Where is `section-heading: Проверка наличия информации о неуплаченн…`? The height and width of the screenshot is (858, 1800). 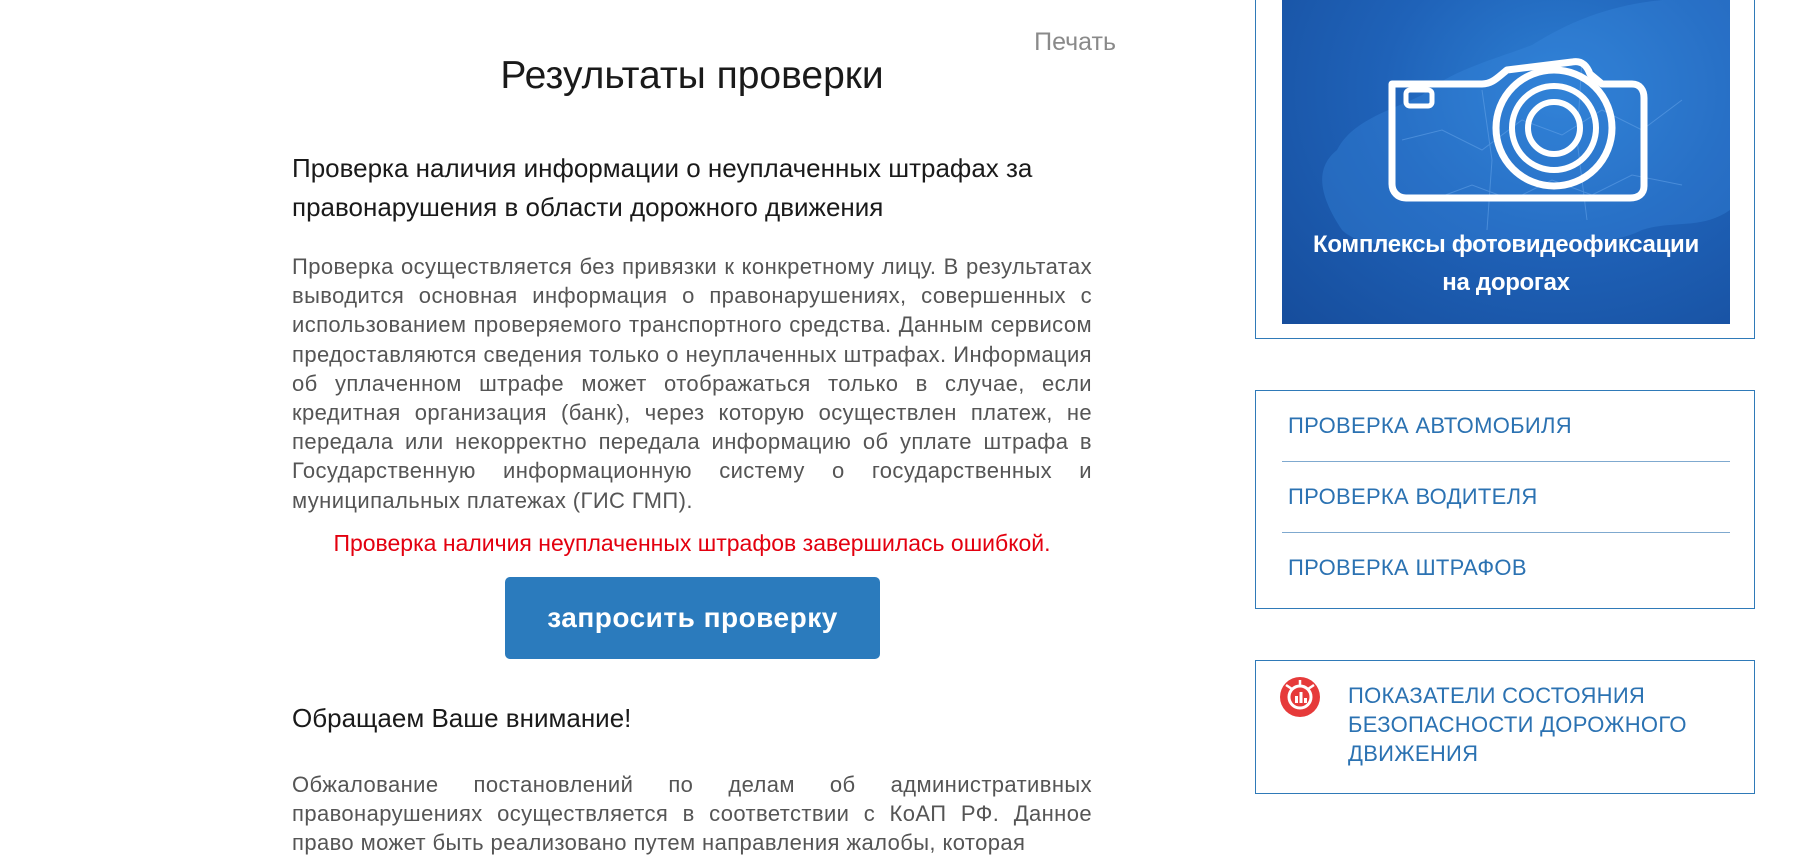 section-heading: Проверка наличия информации о неуплаченн… is located at coordinates (662, 187).